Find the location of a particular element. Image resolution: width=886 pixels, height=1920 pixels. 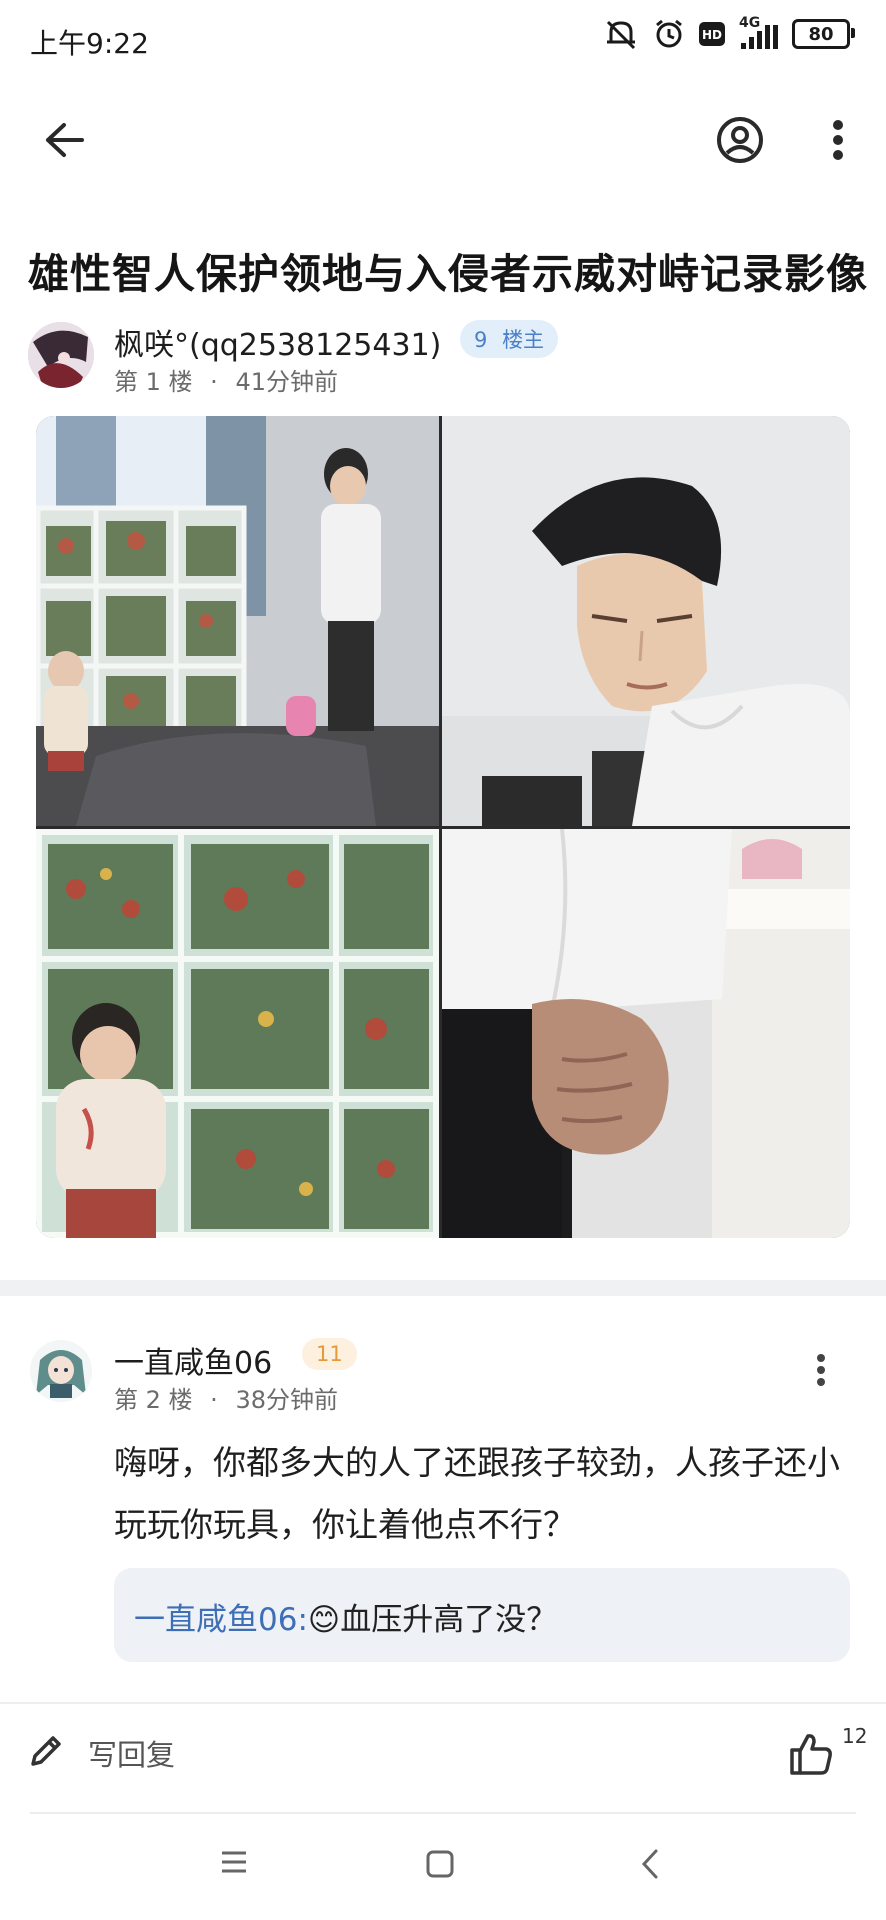

status-icons: HD 4G 80 is located at coordinates (729, 32).